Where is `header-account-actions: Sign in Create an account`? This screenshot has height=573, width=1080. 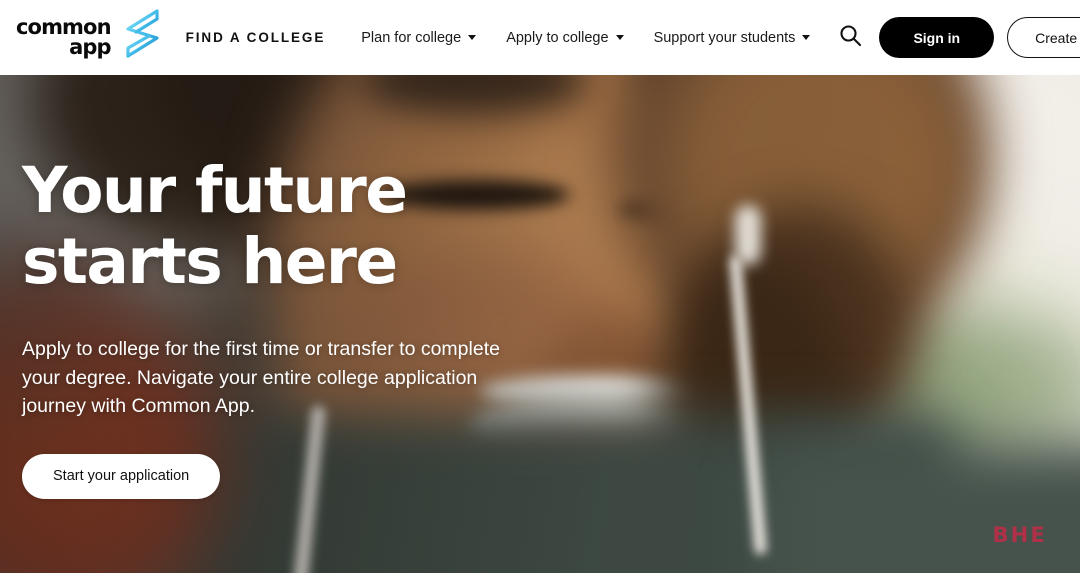
header-account-actions: Sign in Create an account is located at coordinates (979, 37).